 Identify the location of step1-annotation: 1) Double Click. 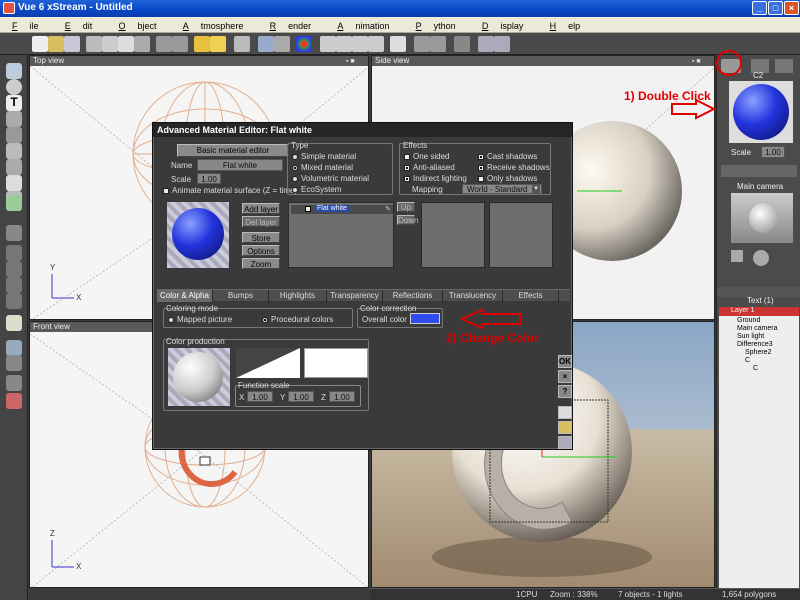
(667, 96).